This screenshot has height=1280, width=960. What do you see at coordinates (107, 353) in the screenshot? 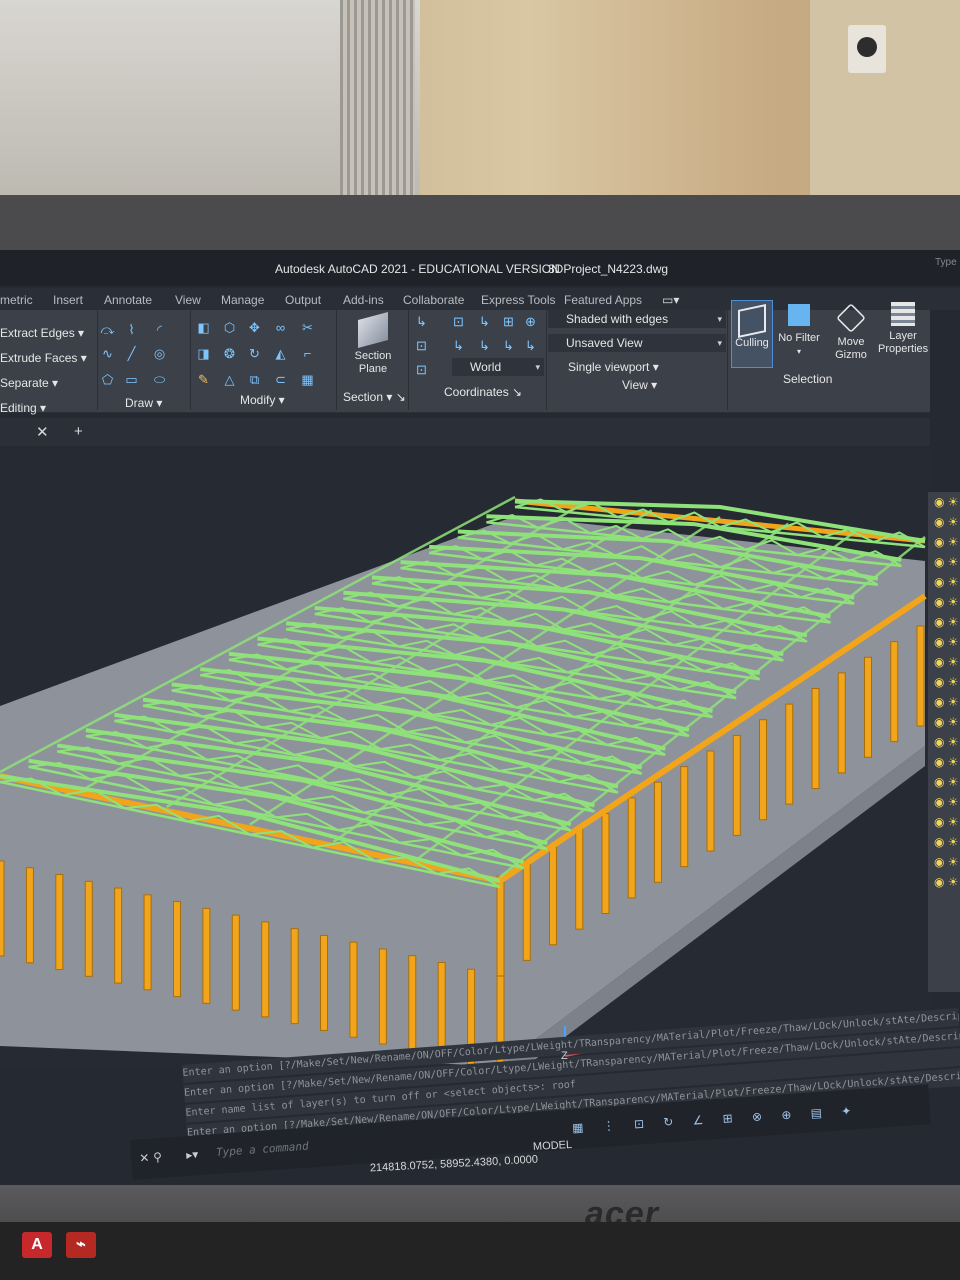
I see `spline-icon: ∿` at bounding box center [107, 353].